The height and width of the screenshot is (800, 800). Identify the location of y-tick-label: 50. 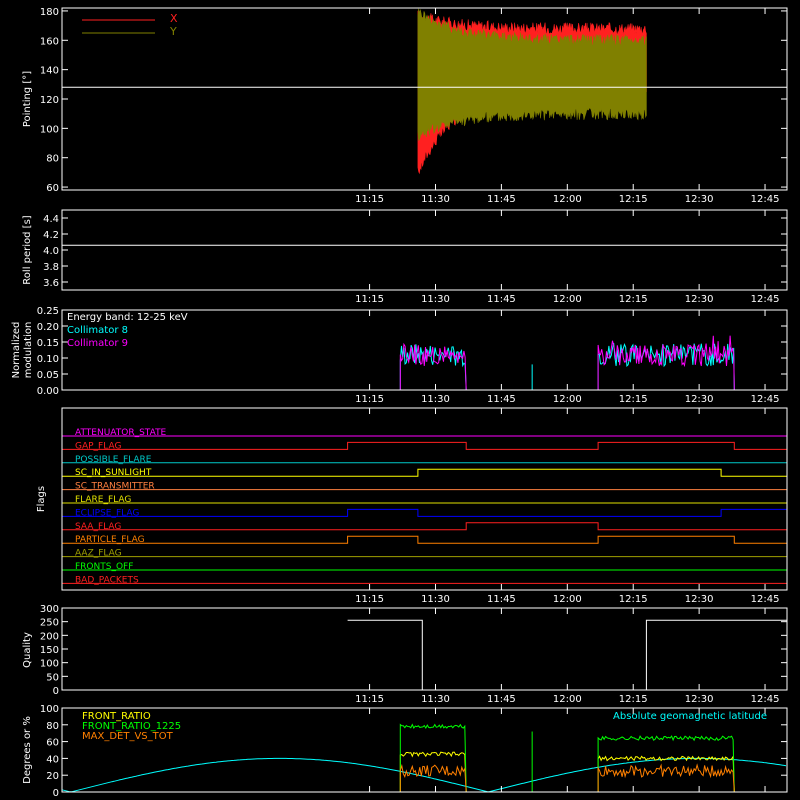
(52, 677).